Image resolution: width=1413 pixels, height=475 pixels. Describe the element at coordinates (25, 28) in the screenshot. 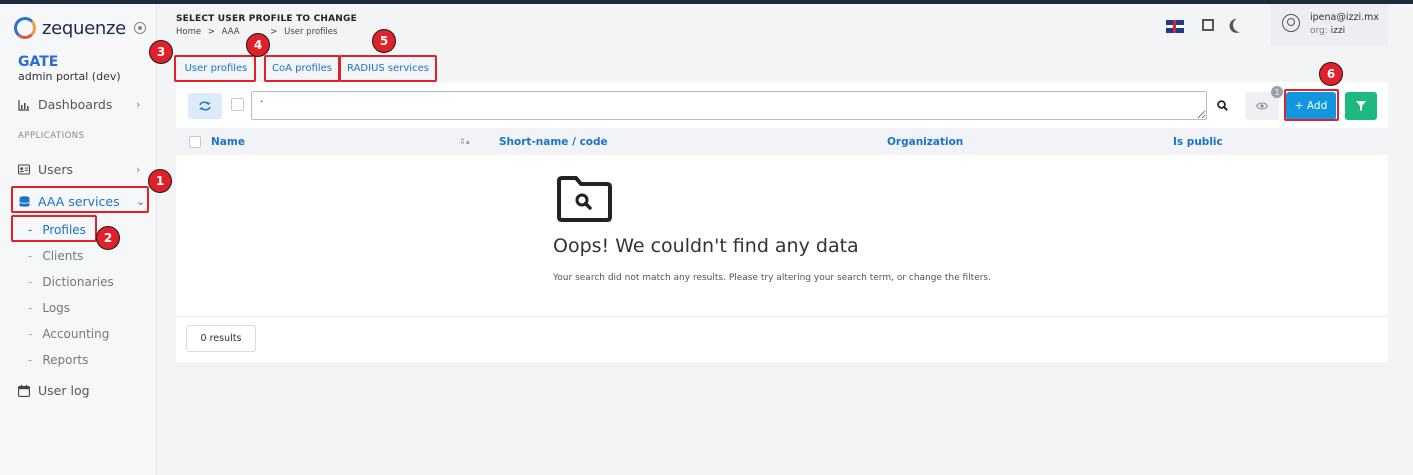

I see `zequenze-logo-icon` at that location.